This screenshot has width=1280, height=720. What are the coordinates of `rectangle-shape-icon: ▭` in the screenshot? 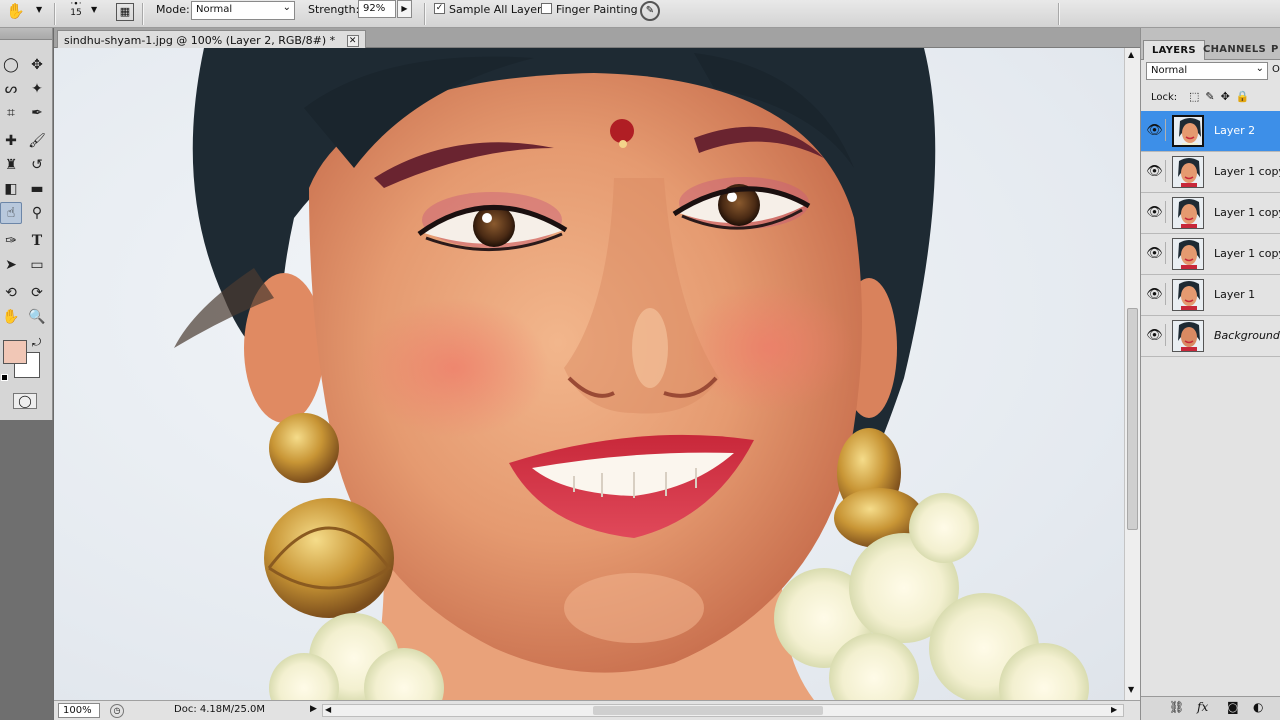 It's located at (37, 265).